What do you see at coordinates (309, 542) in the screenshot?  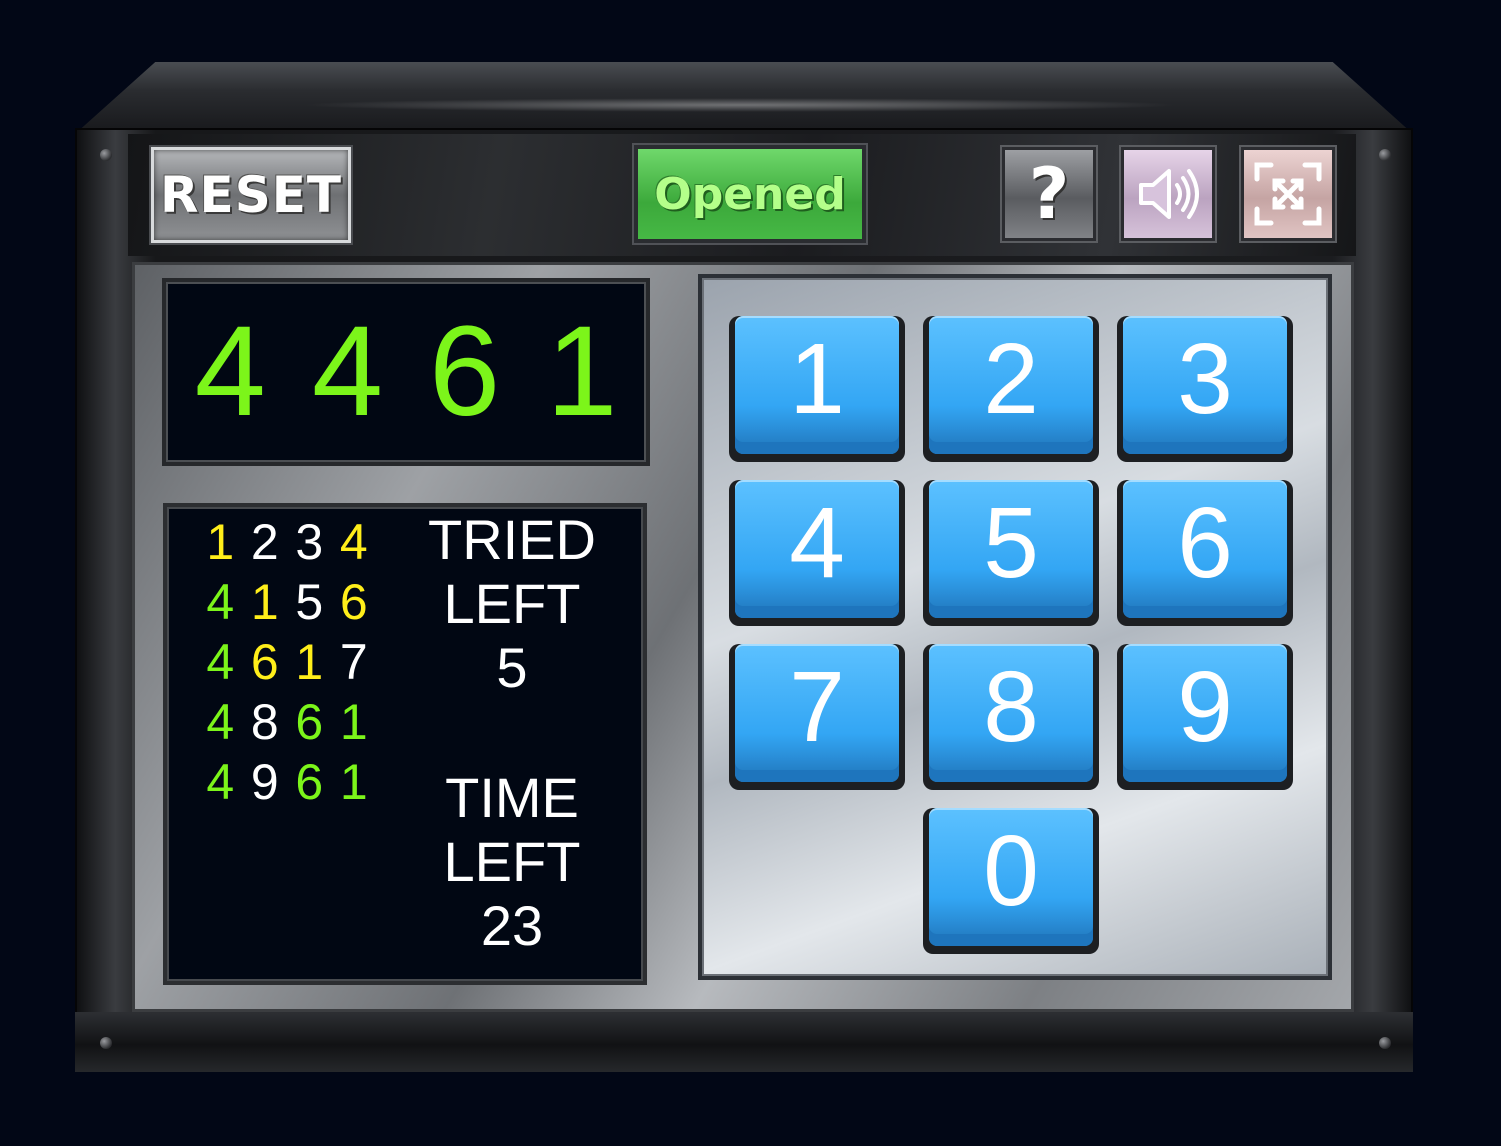 I see `attempt-digit: 3` at bounding box center [309, 542].